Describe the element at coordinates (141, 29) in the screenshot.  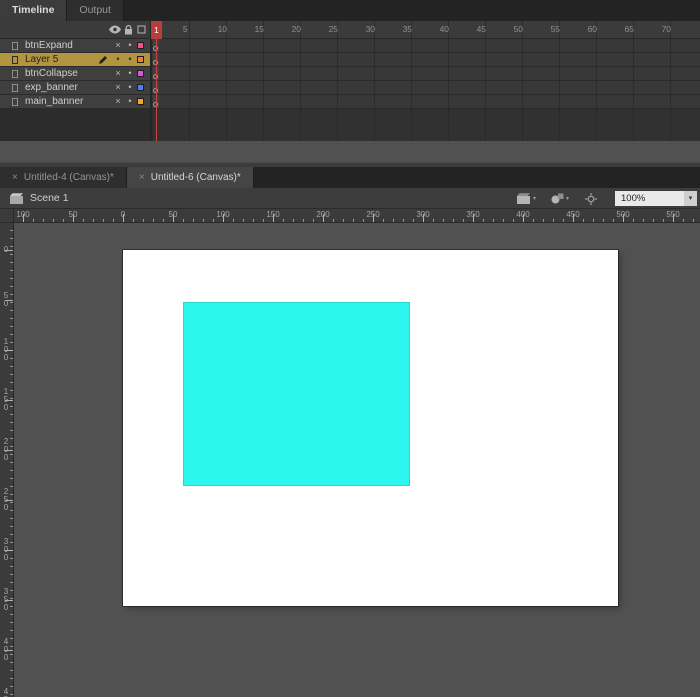
I see `outline-all-layers-button` at that location.